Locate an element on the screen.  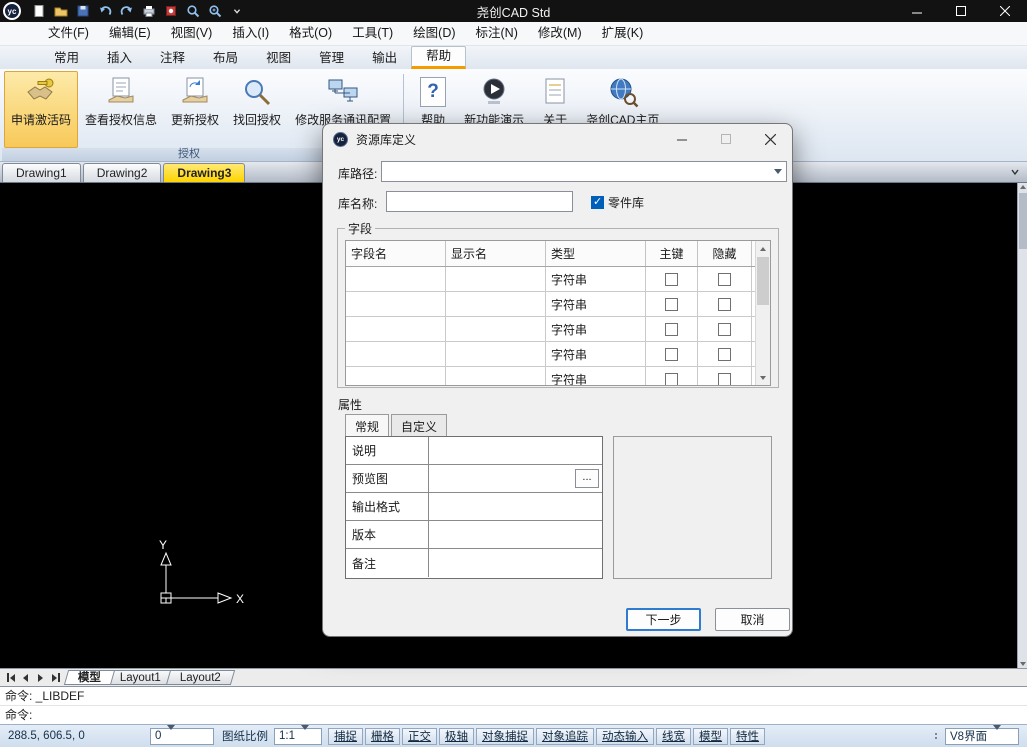
dialog-close-button is located at coordinates (770, 139).